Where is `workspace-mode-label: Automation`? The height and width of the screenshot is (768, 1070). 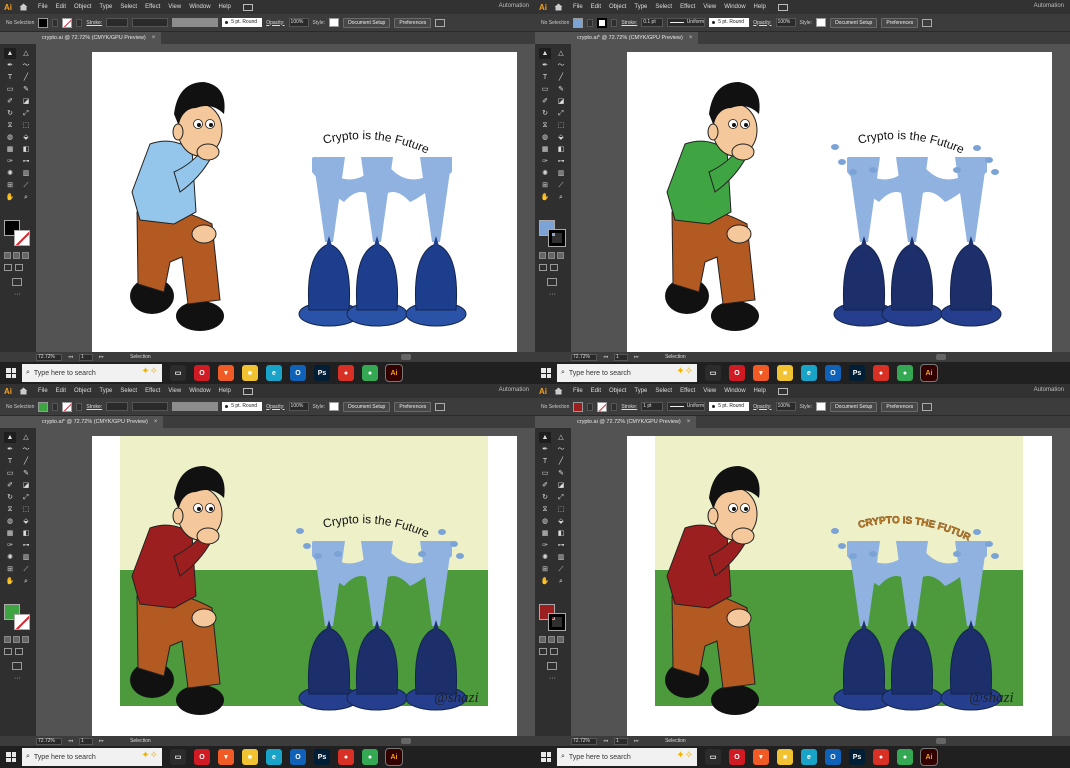 workspace-mode-label: Automation is located at coordinates (1049, 6).